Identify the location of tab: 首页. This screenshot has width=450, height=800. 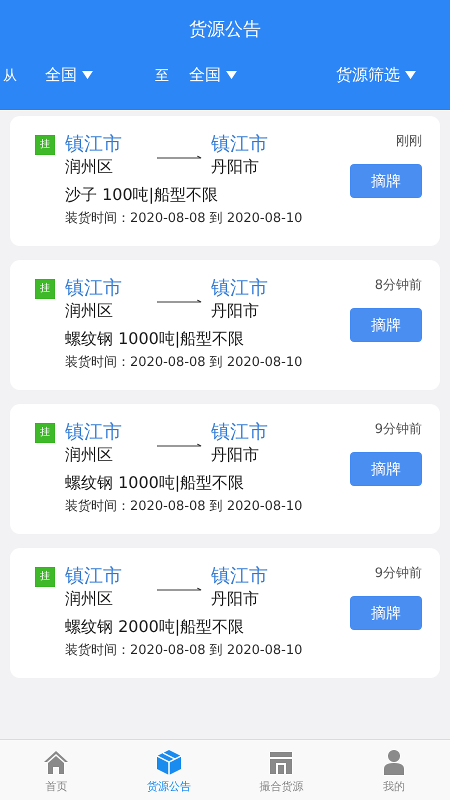
(56, 770).